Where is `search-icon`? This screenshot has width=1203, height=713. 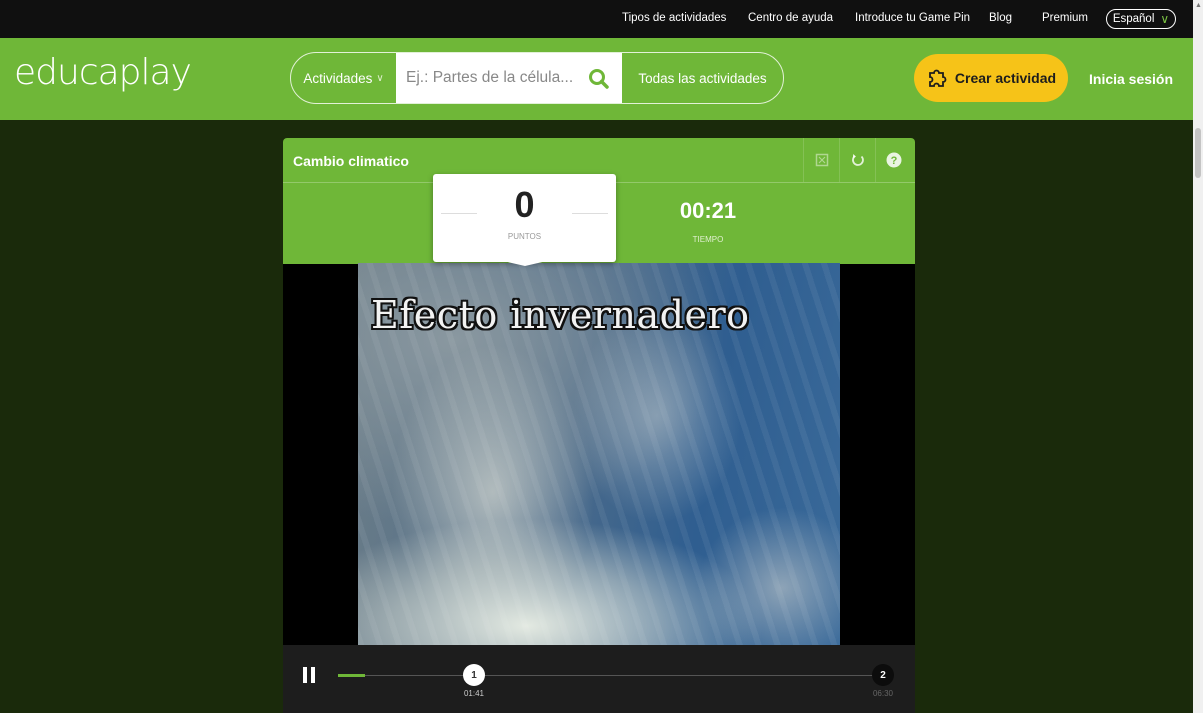
search-icon is located at coordinates (599, 79).